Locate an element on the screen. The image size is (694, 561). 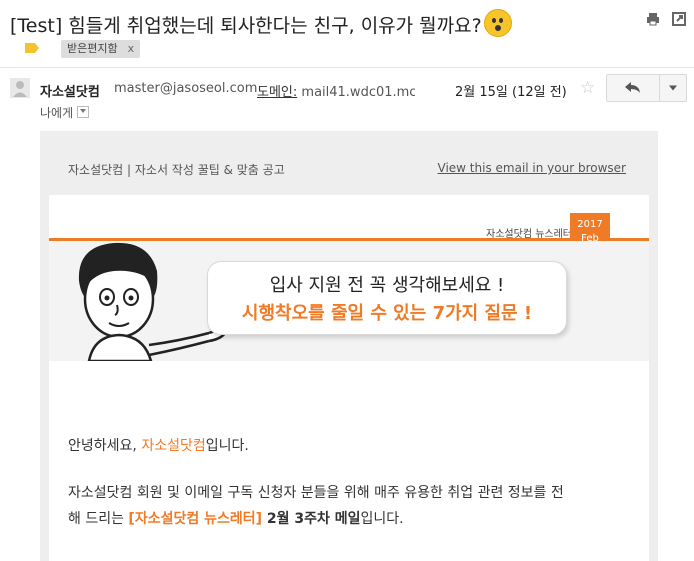
email-subject: [Test] 힘들게 취업했는데 퇴사한다는 친구, 이유가 뭘까요? is located at coordinates (246, 24).